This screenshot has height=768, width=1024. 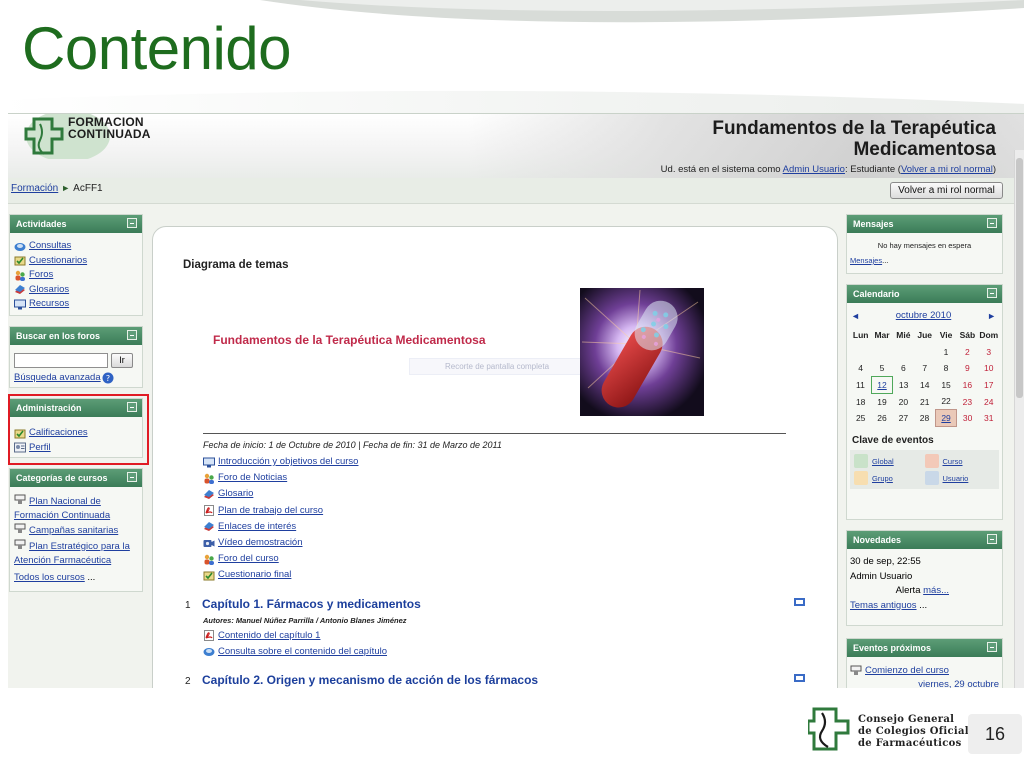 I want to click on slide-title: Contenido, so click(x=157, y=48).